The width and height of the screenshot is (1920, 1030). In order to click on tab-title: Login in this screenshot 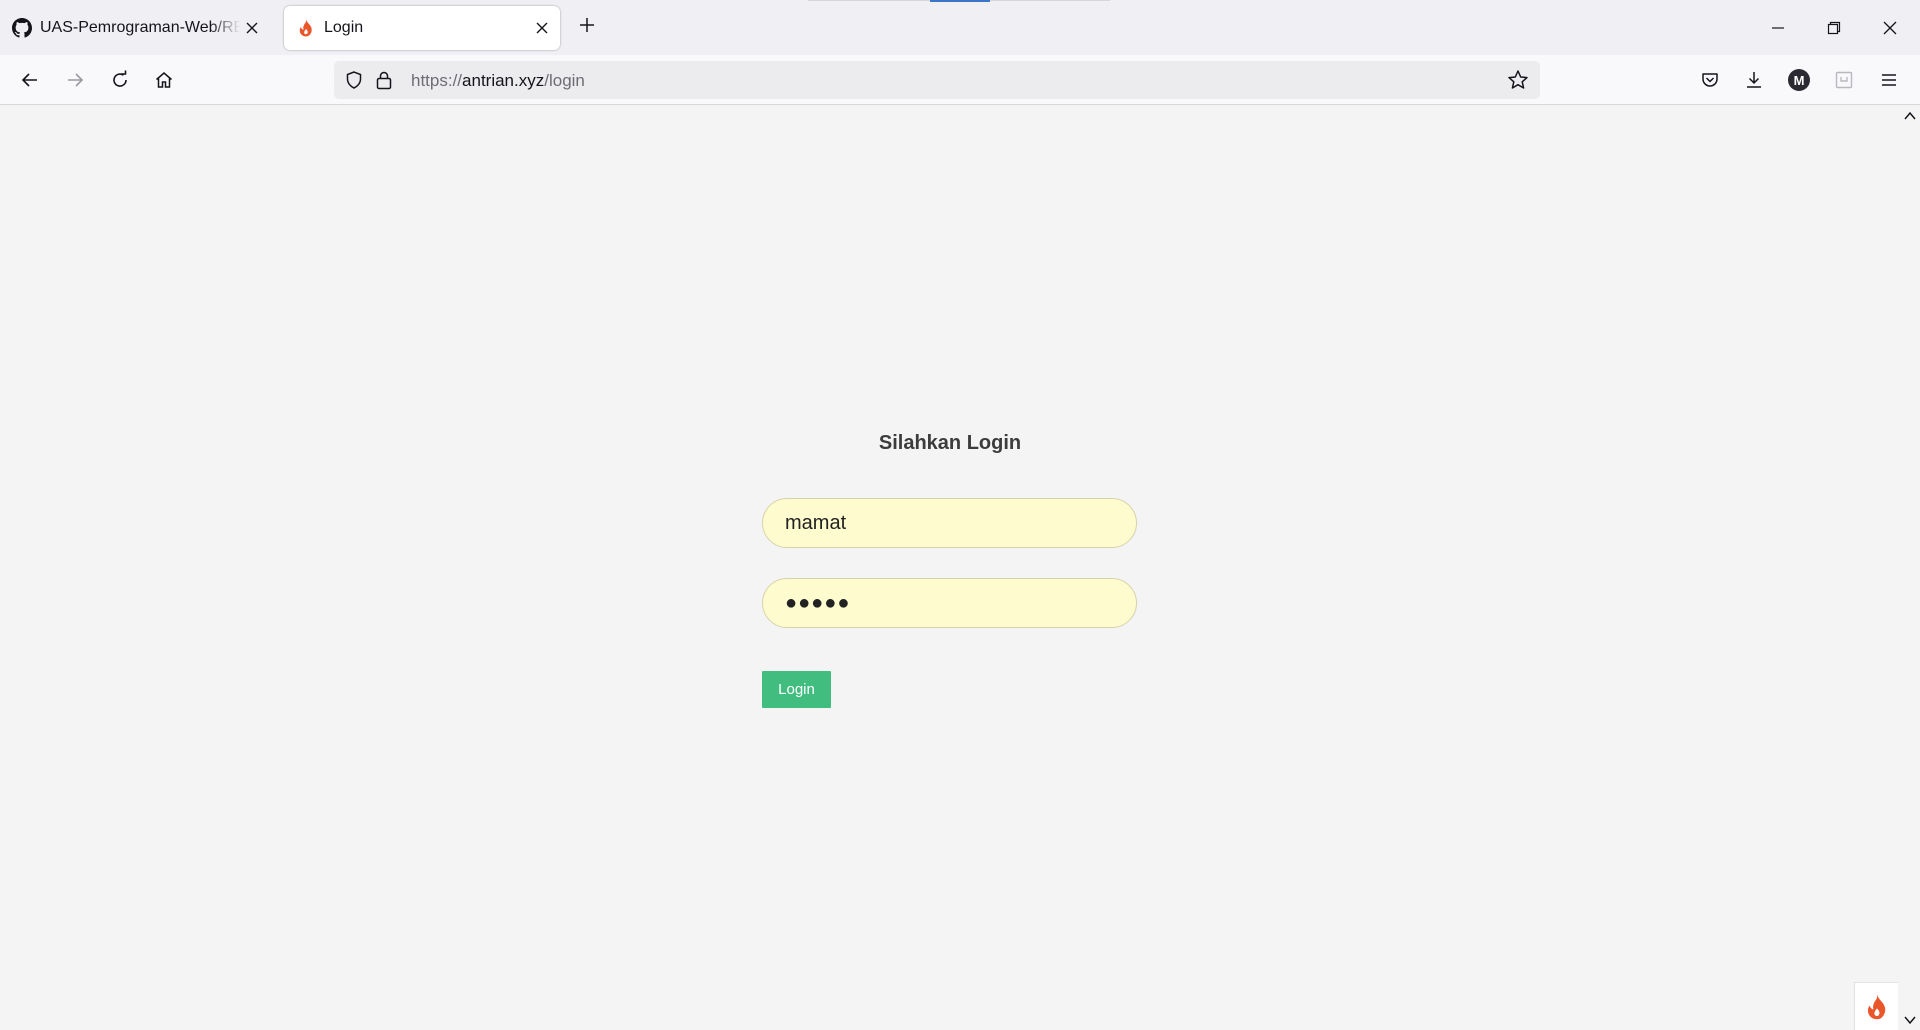, I will do `click(344, 27)`.